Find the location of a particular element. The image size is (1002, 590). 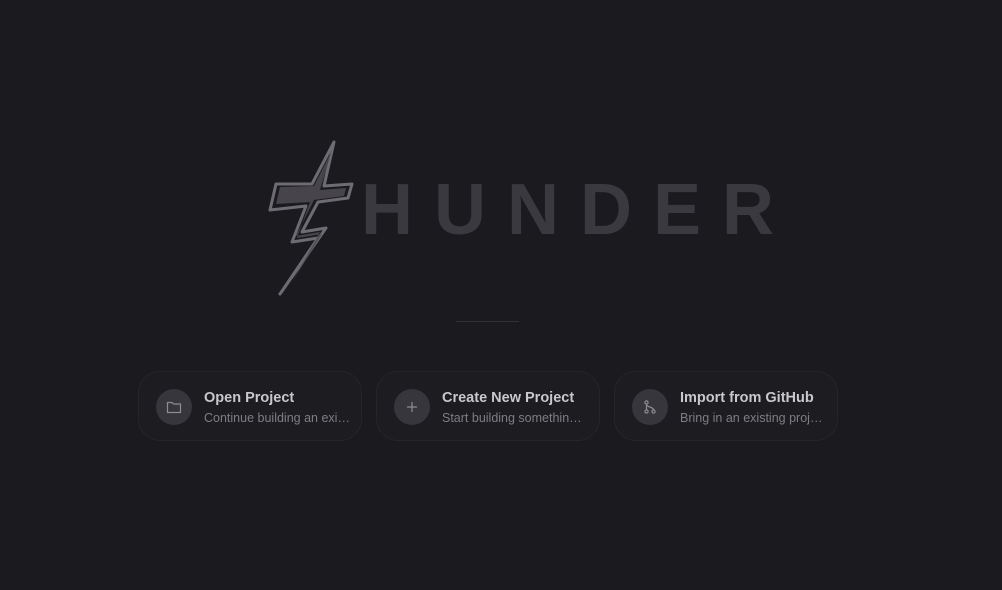

import-from-github-subtitle: Bring in an existing project is located at coordinates (753, 418).